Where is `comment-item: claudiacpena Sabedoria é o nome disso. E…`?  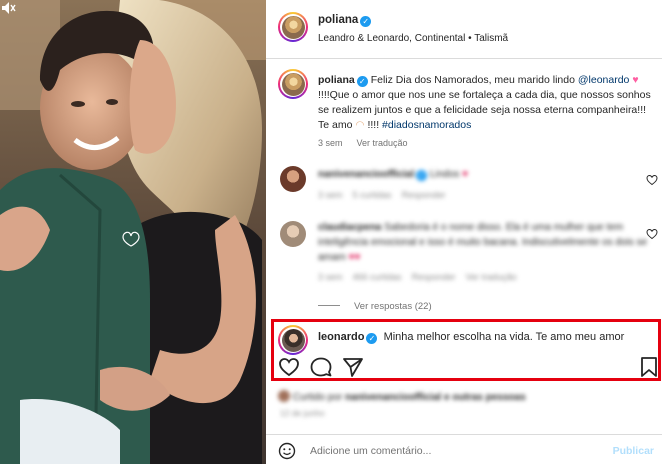 comment-item: claudiacpena Sabedoria é o nome disso. E… is located at coordinates (483, 242).